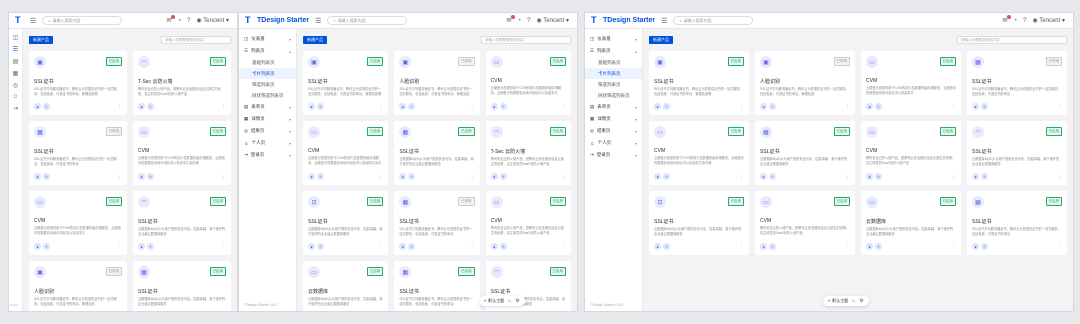  I want to click on login-icon: ⇥, so click(15, 108).